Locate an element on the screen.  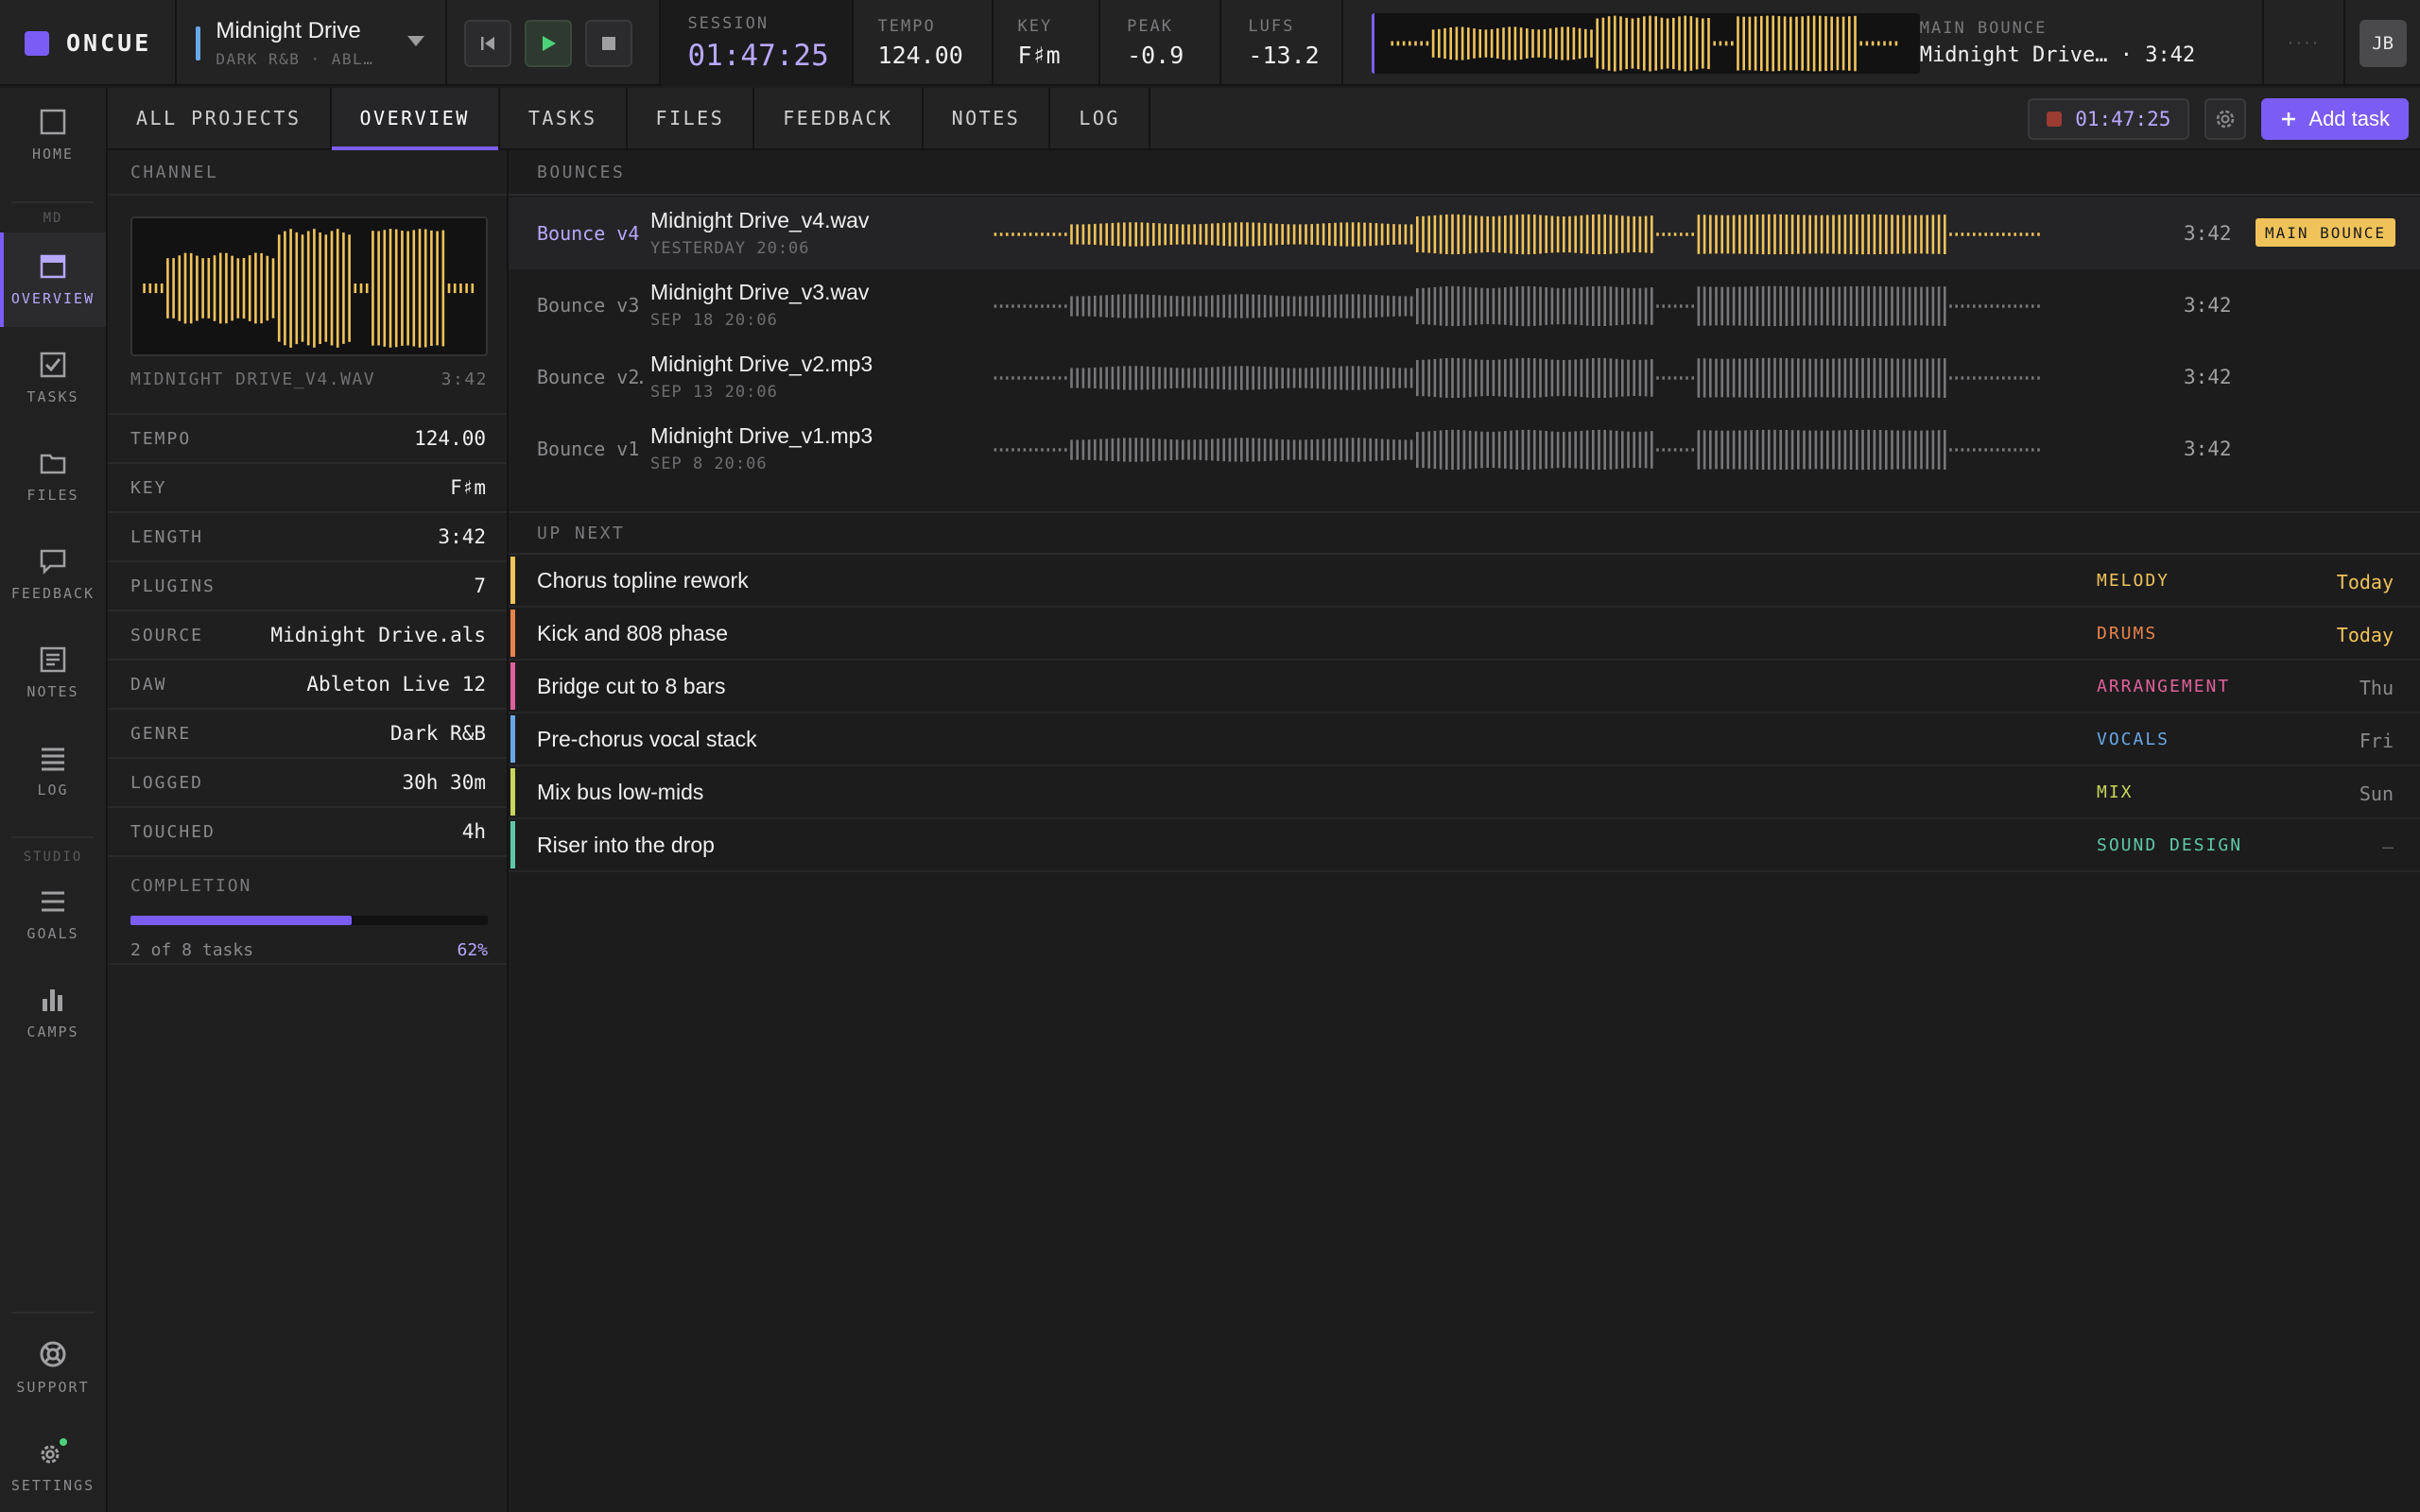
rail-divider is located at coordinates (53, 202).